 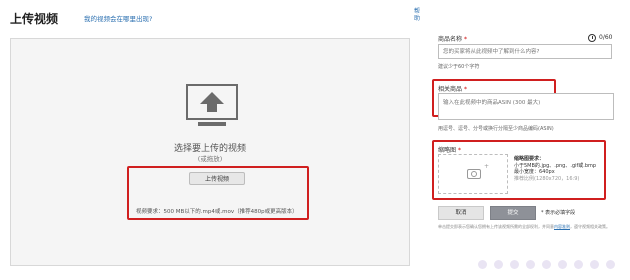 What do you see at coordinates (558, 213) in the screenshot?
I see `required-note: * 表示必填字段` at bounding box center [558, 213].